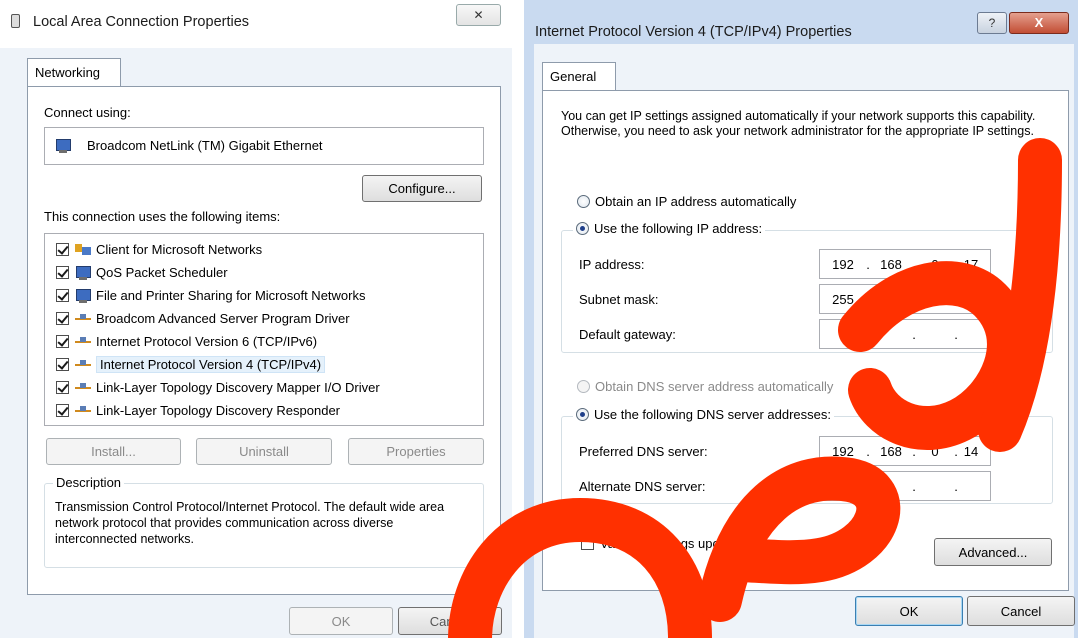  Describe the element at coordinates (416, 451) in the screenshot. I see `properties-button: Properties` at that location.